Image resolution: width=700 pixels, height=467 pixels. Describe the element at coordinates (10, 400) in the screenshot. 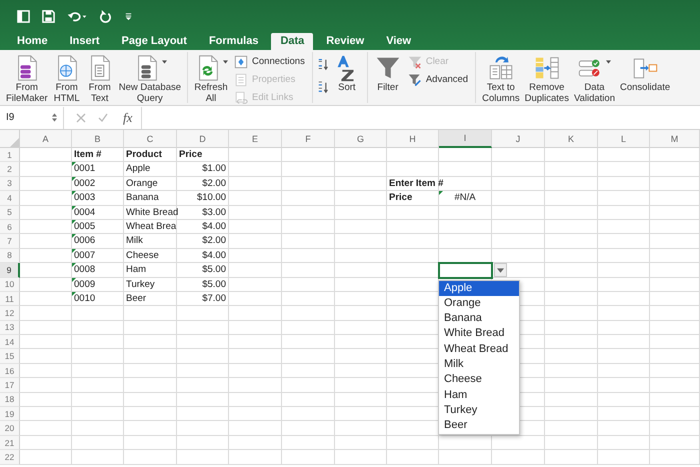

I see `row-header: 18` at that location.